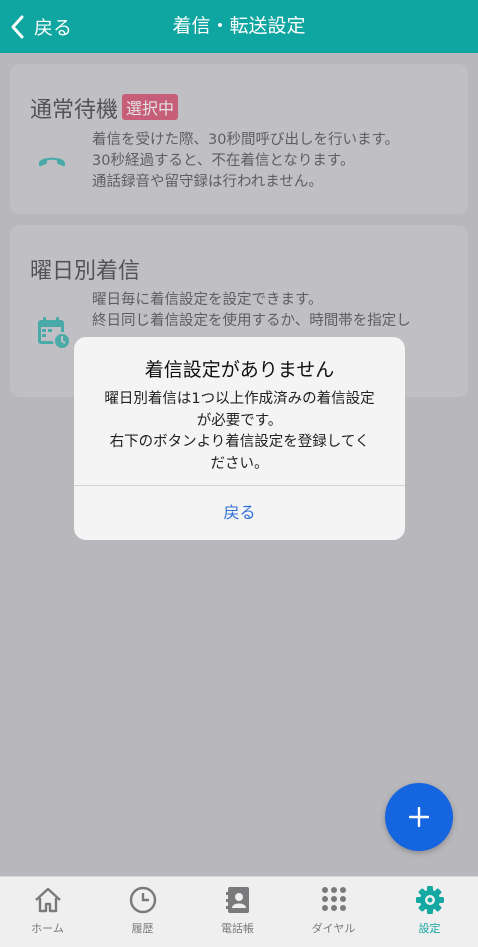 The image size is (478, 947). What do you see at coordinates (334, 899) in the screenshot?
I see `dialpad-icon` at bounding box center [334, 899].